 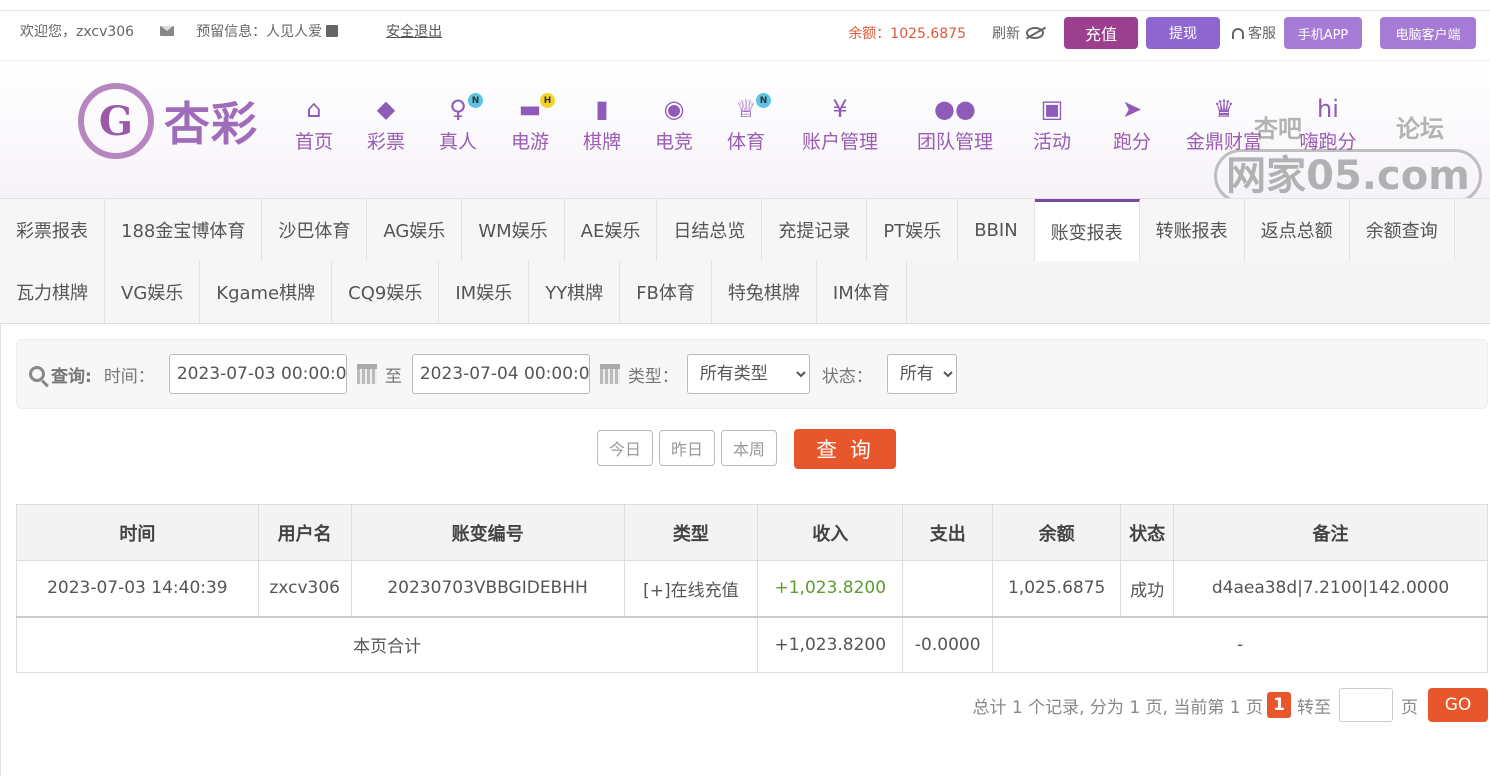 What do you see at coordinates (457, 142) in the screenshot?
I see `nav-label: 真人` at bounding box center [457, 142].